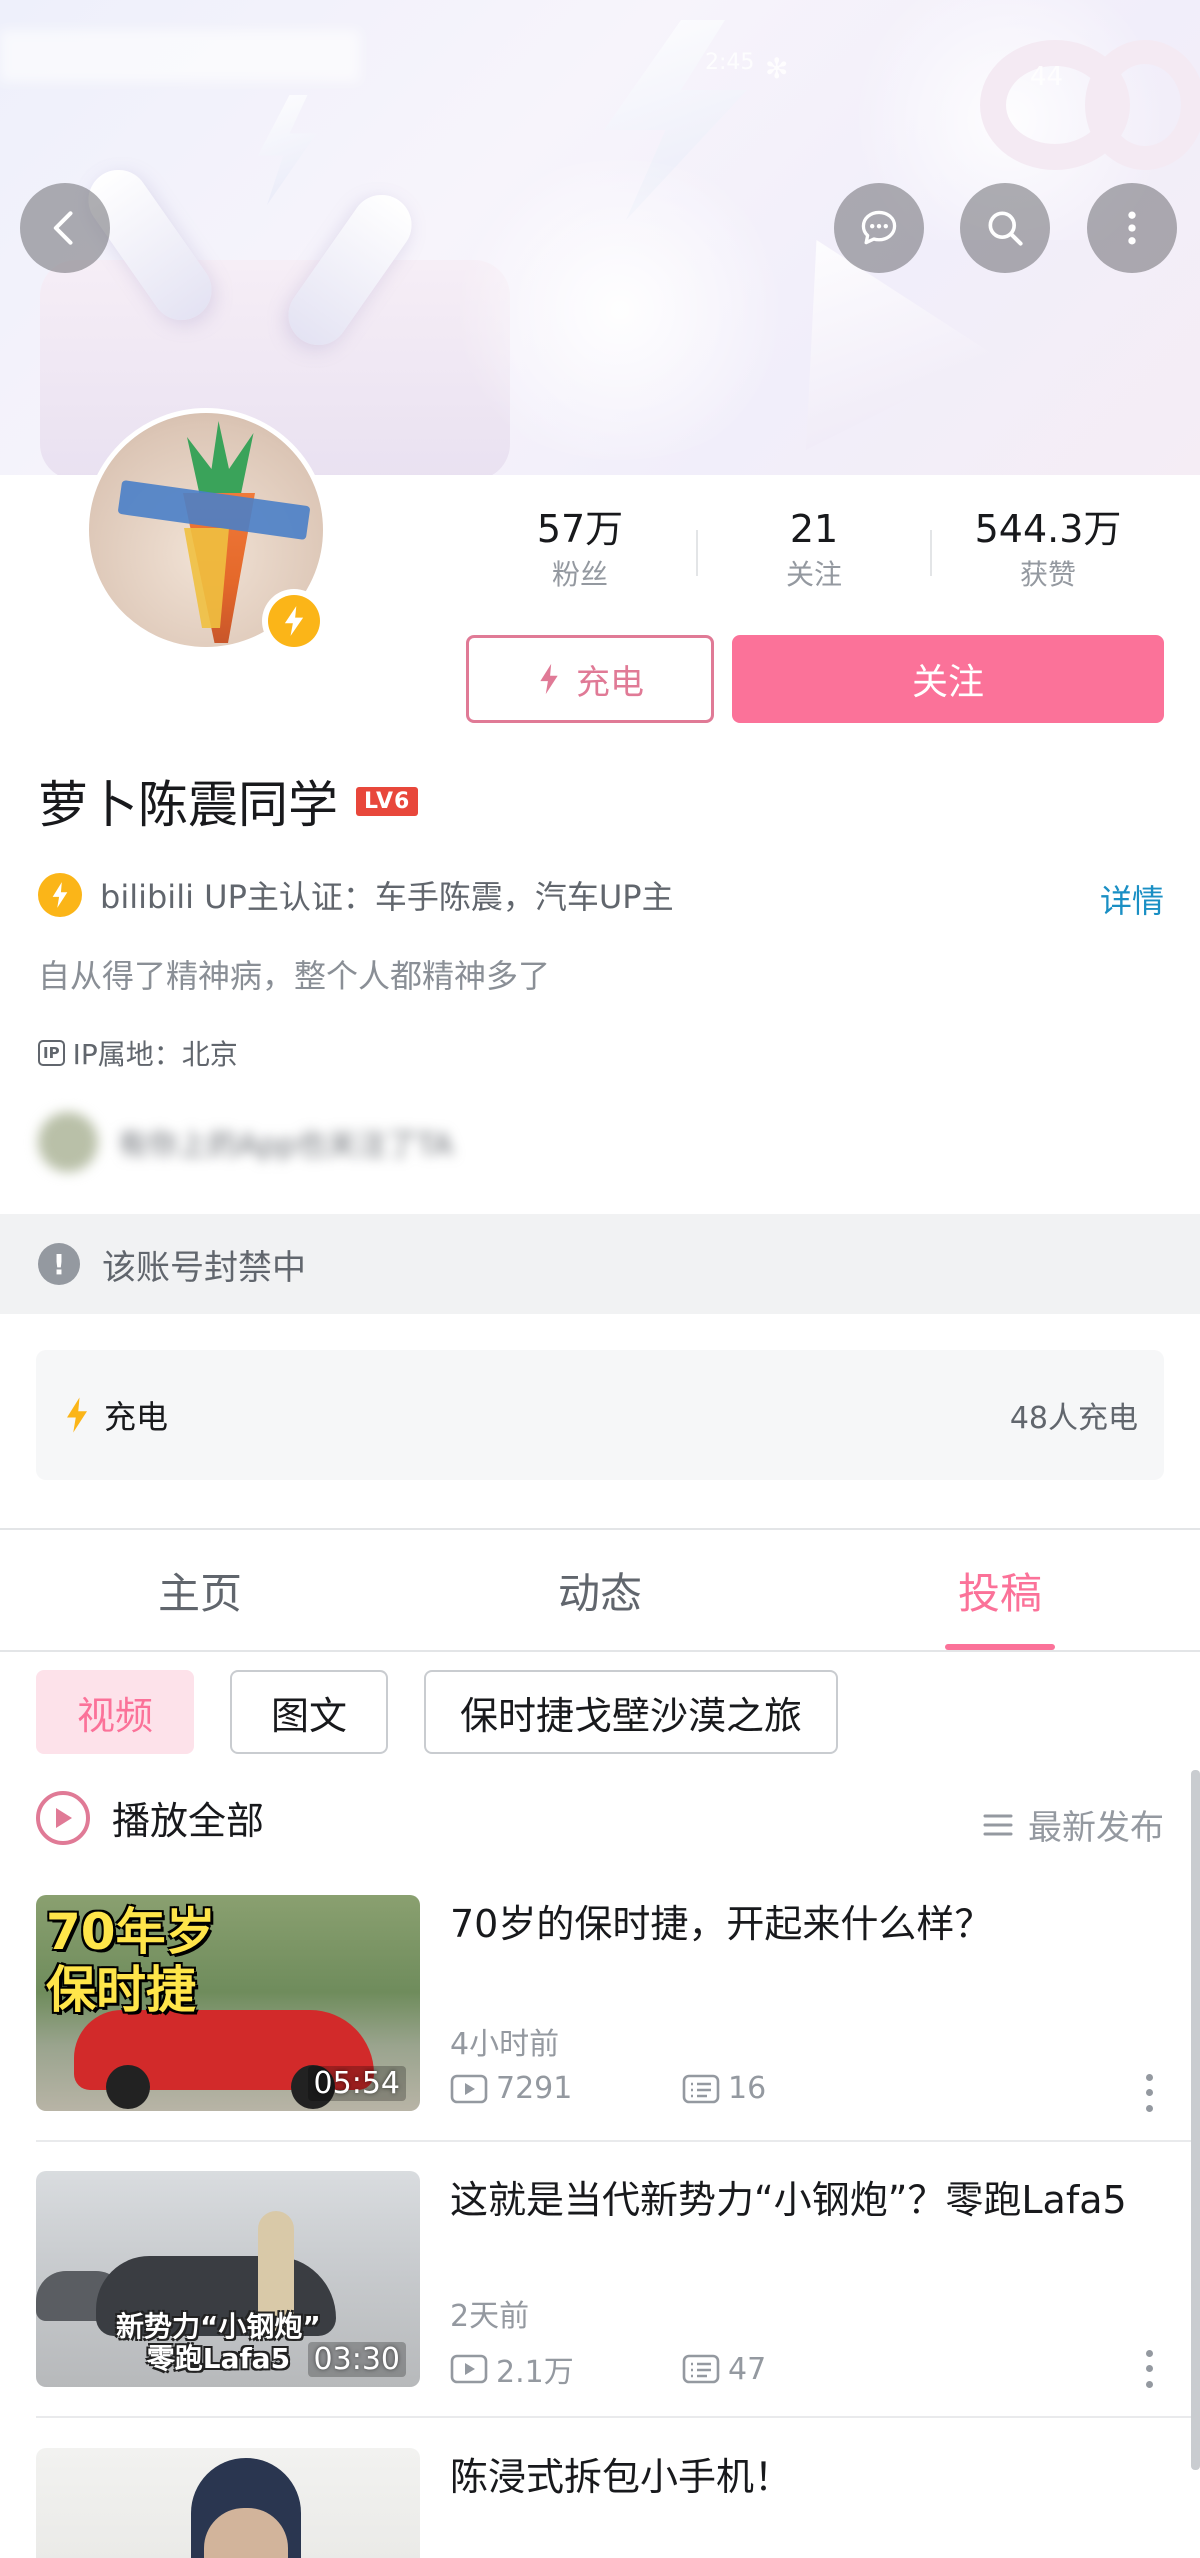  What do you see at coordinates (155, 1054) in the screenshot?
I see `ip-location-text: IP属地：北京` at bounding box center [155, 1054].